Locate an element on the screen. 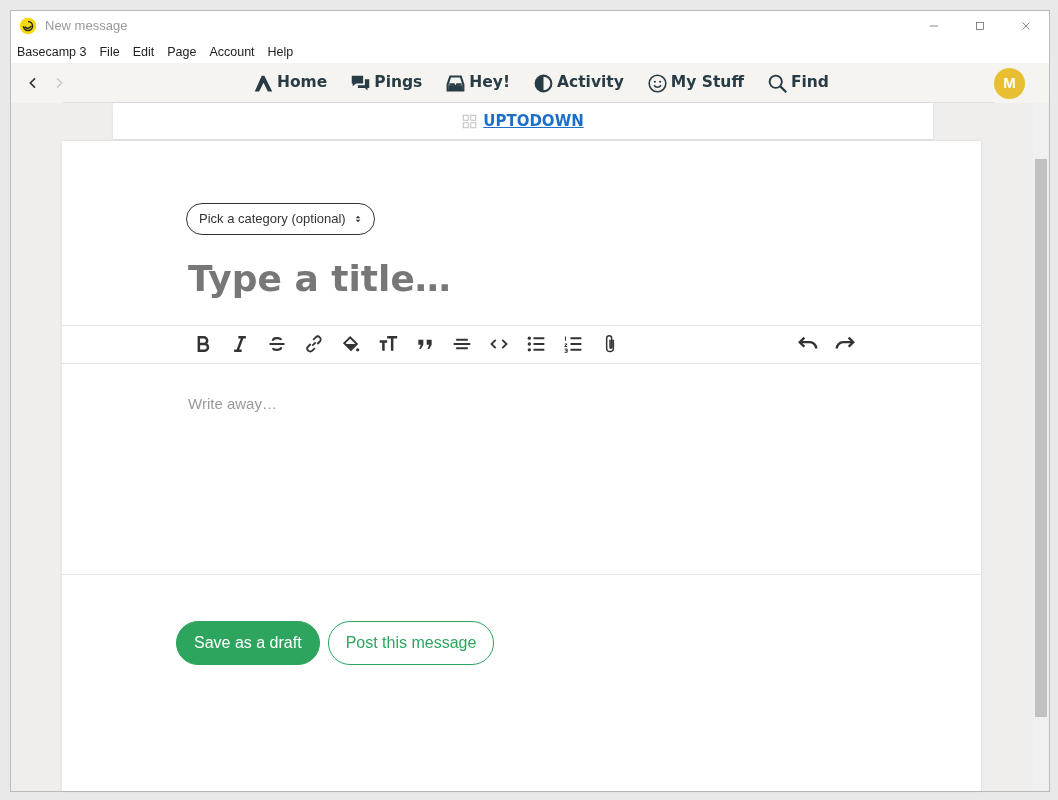 The width and height of the screenshot is (1058, 800). numbered-list-icon is located at coordinates (572, 344).